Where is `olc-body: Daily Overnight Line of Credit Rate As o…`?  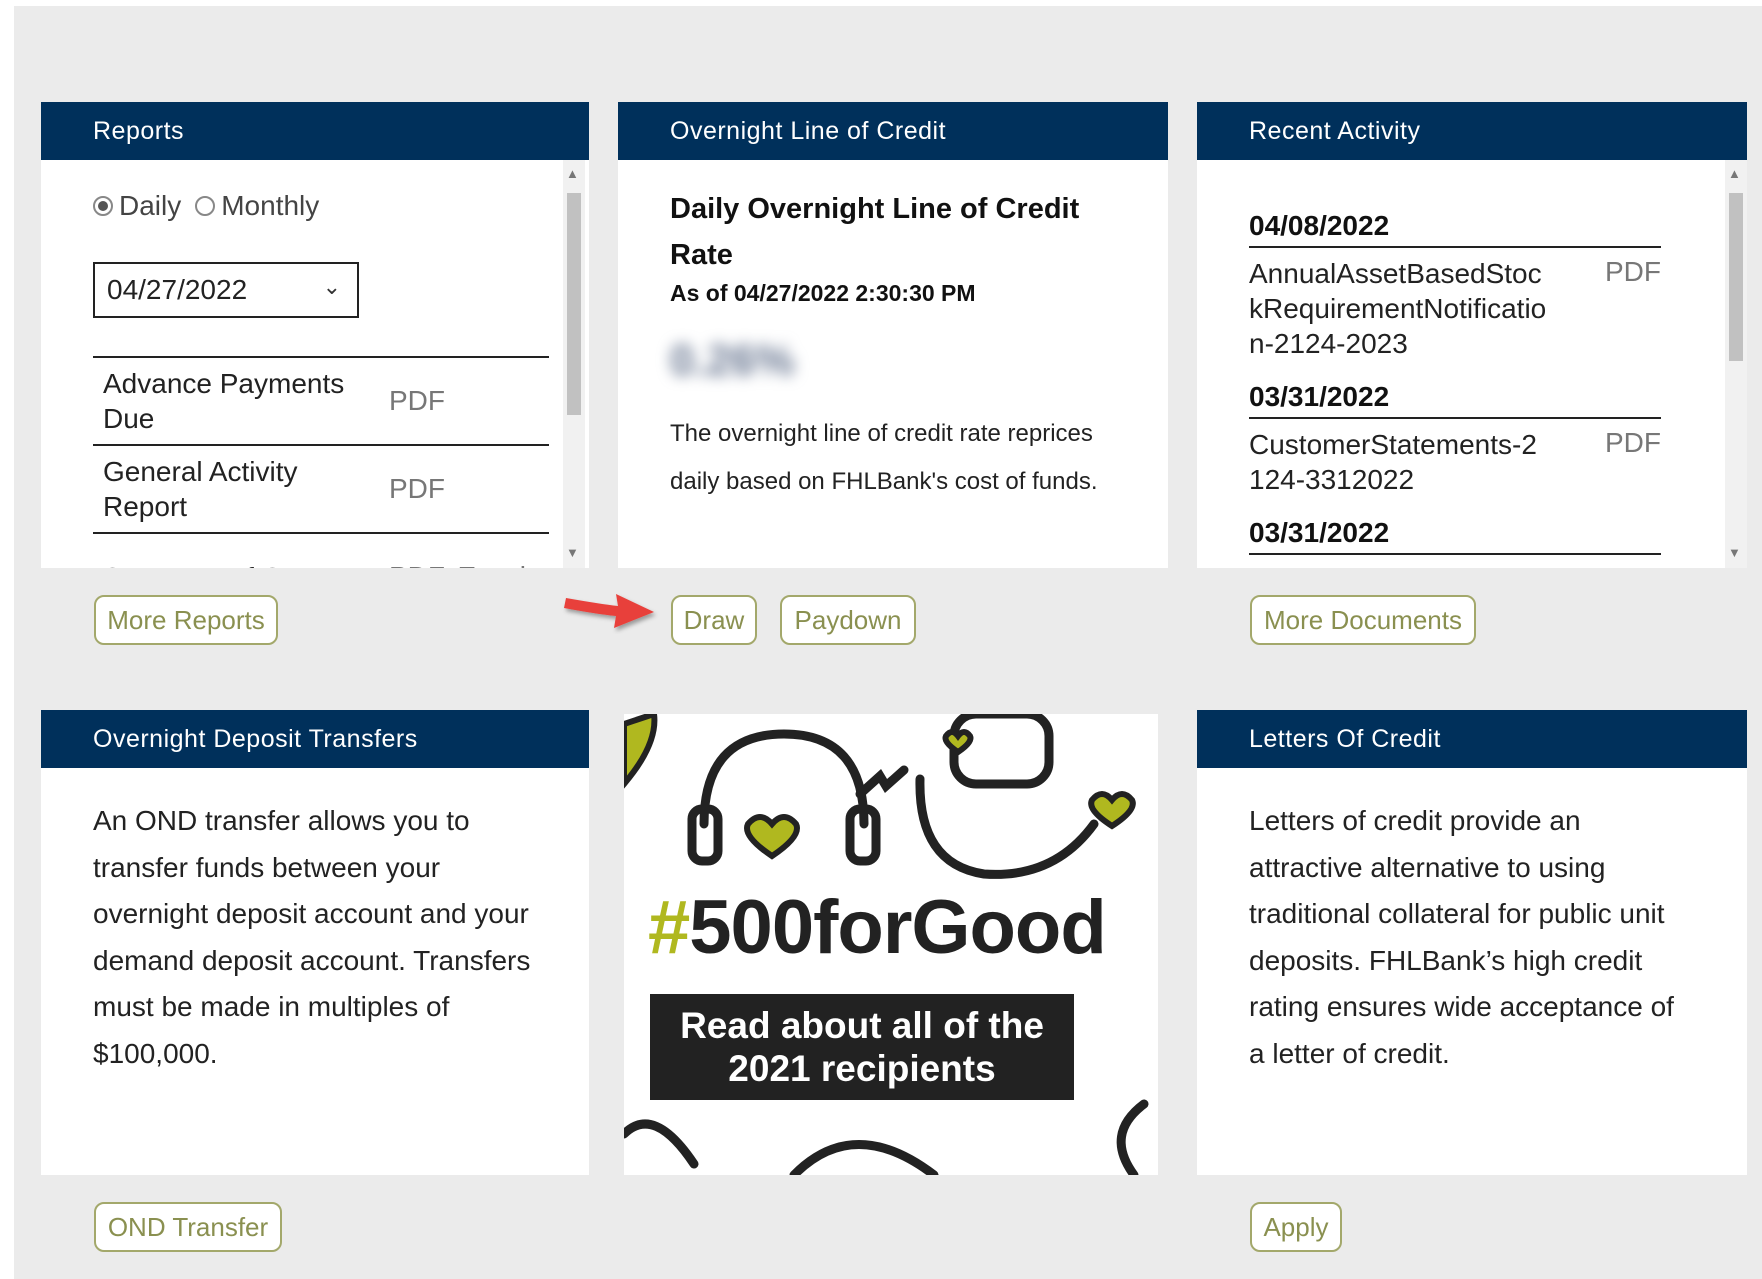
olc-body: Daily Overnight Line of Credit Rate As o… is located at coordinates (893, 364).